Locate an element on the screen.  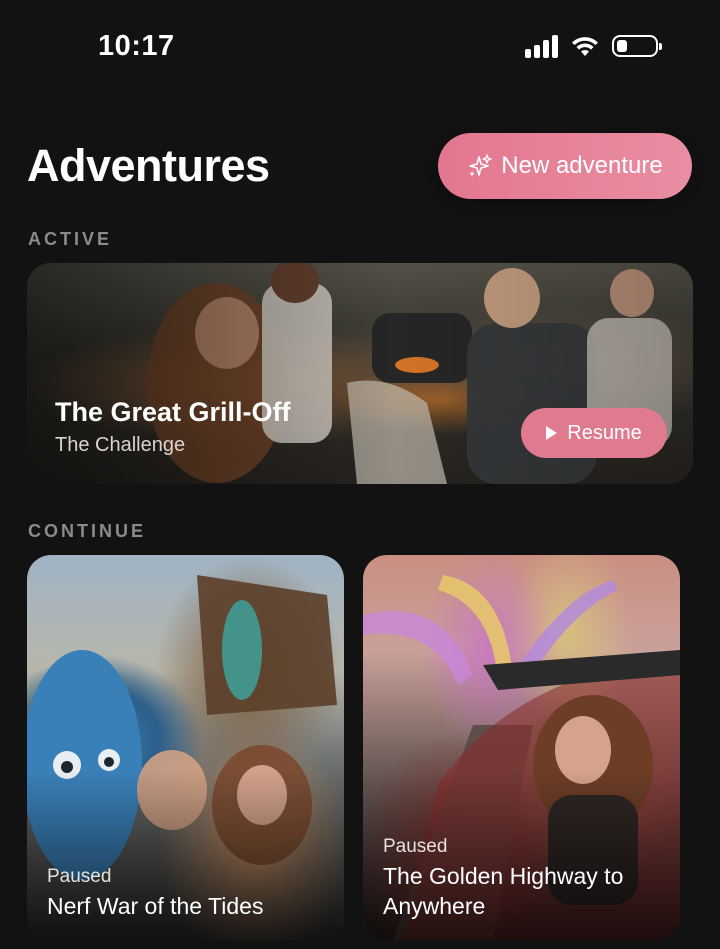
status-icons is located at coordinates (593, 46).